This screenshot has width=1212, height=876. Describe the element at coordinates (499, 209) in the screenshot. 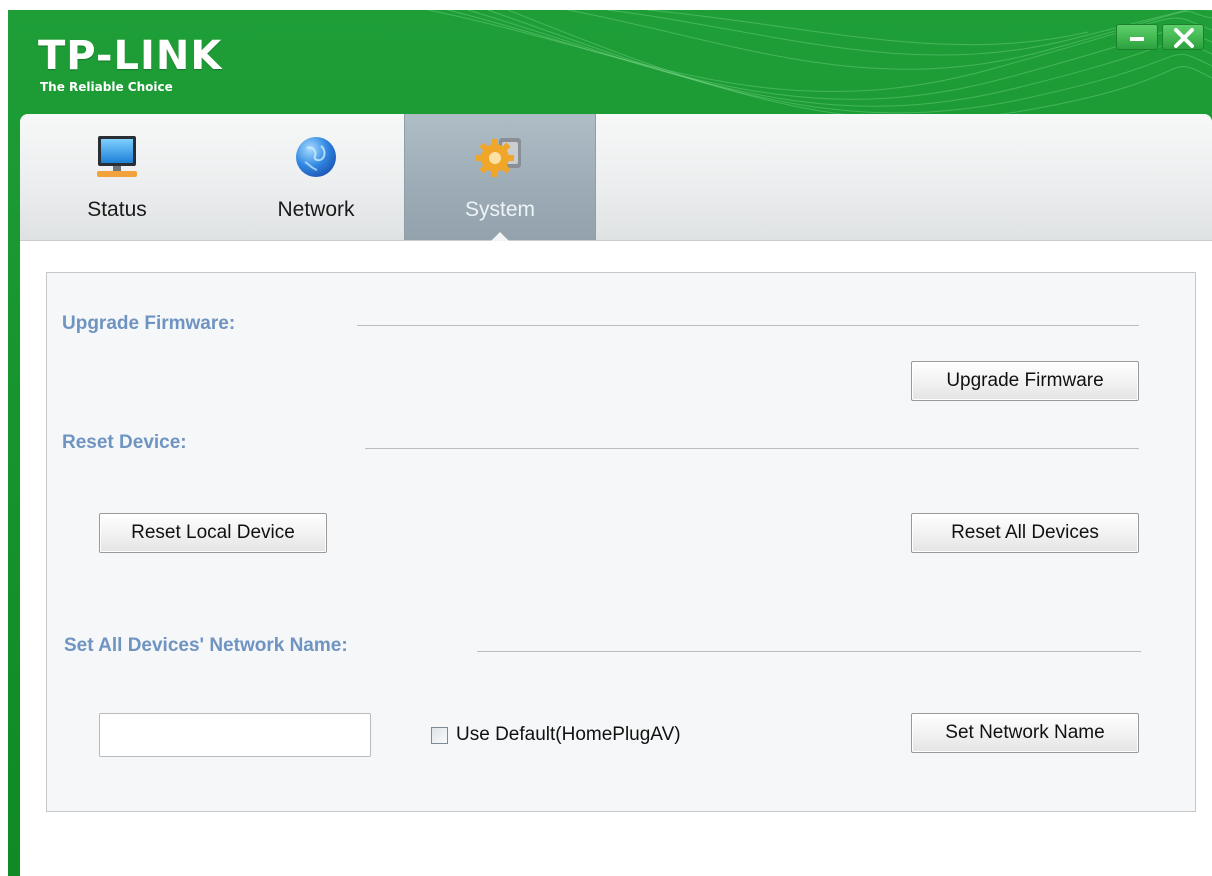

I see `tab-system-label: System` at that location.